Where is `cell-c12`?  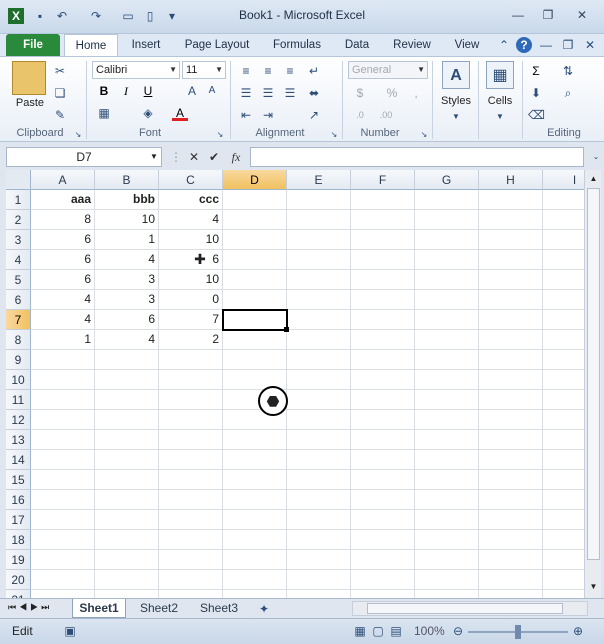
cell-c12 is located at coordinates (191, 420).